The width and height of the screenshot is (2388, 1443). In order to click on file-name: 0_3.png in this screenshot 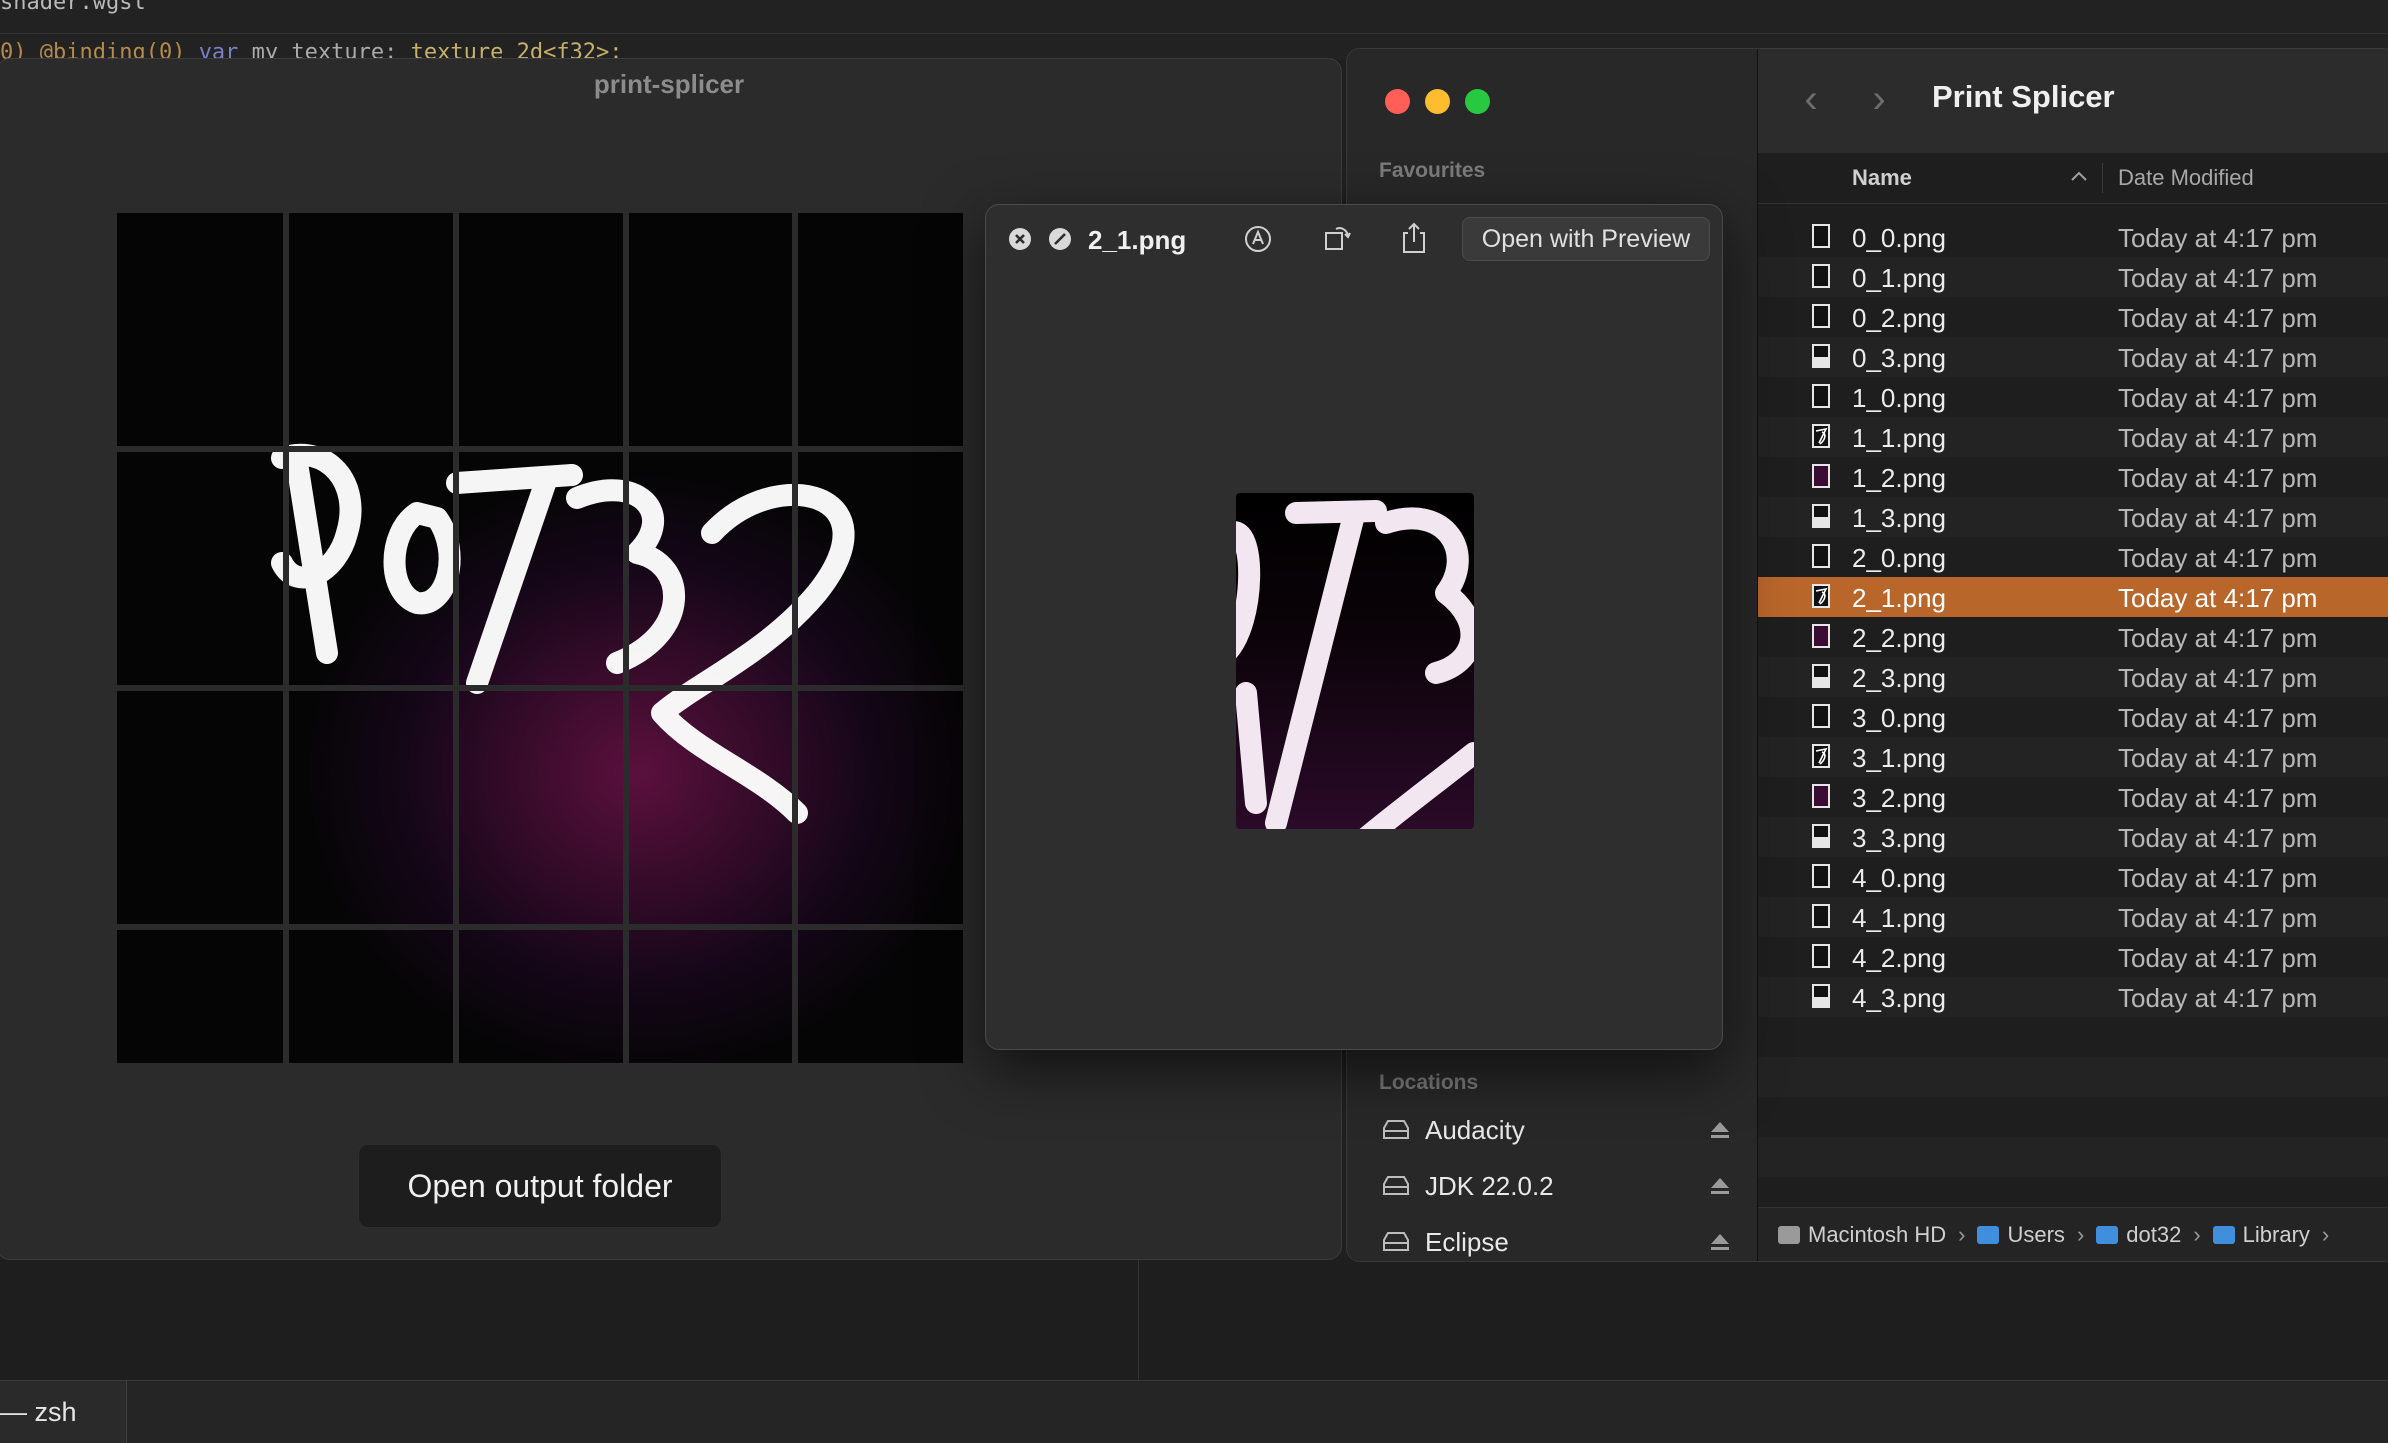, I will do `click(1899, 358)`.